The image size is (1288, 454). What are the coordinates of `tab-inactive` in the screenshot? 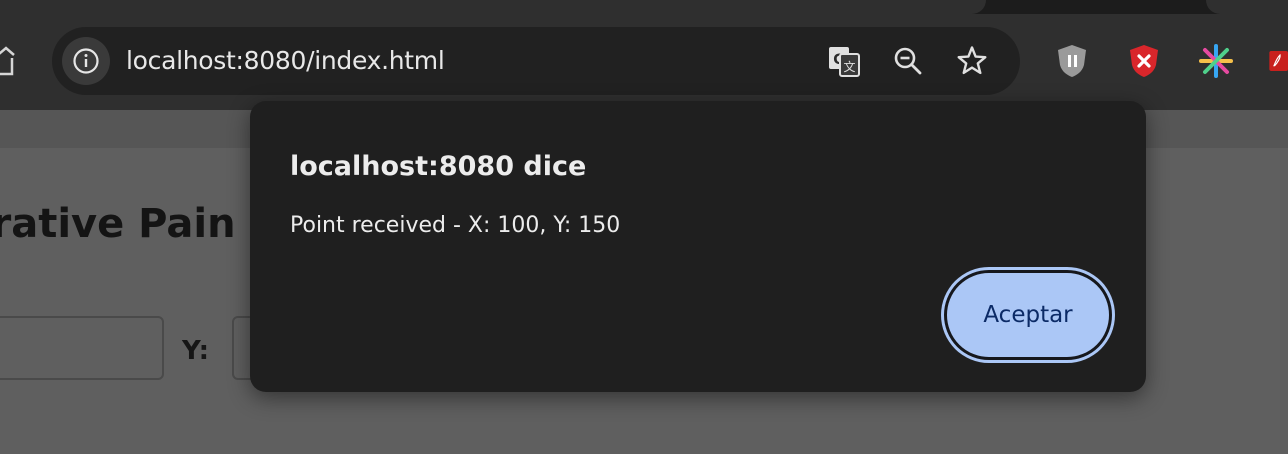 It's located at (1247, 7).